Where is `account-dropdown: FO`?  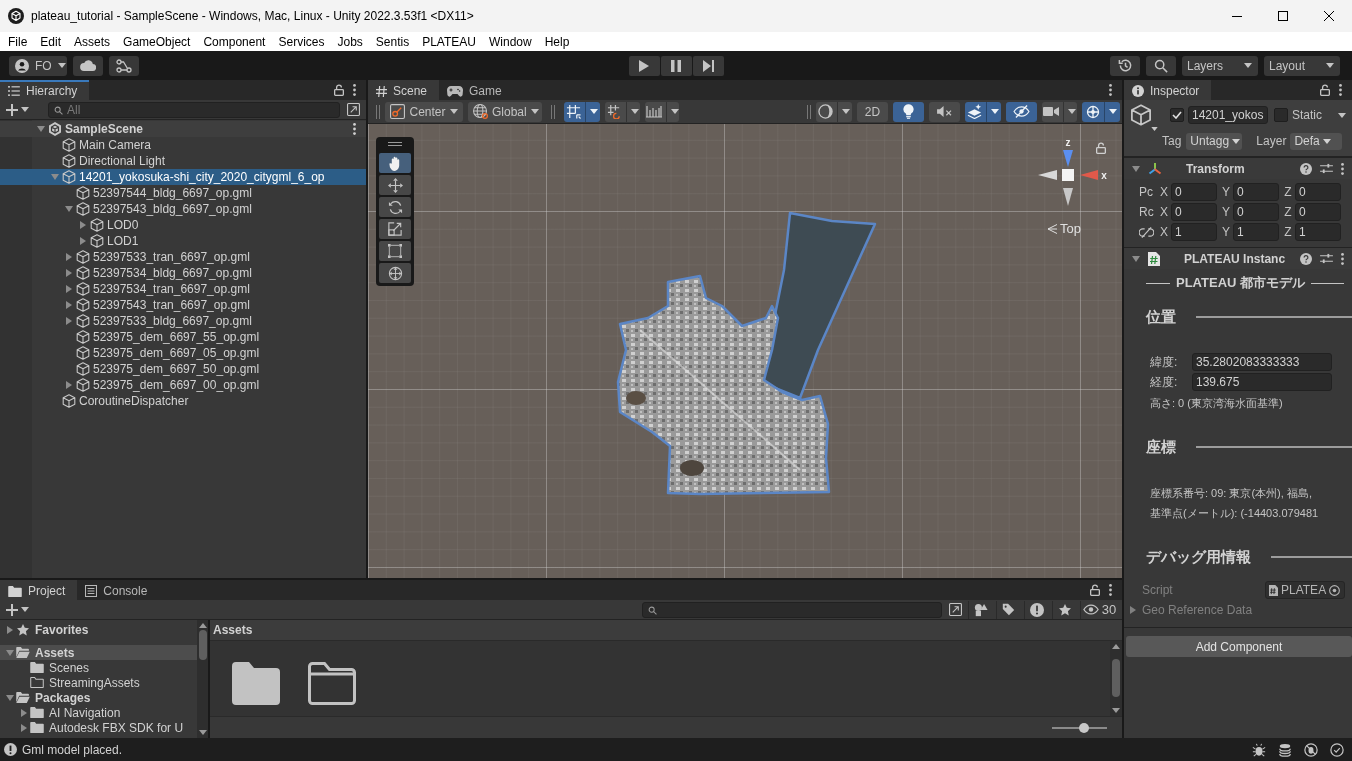 account-dropdown: FO is located at coordinates (38, 65).